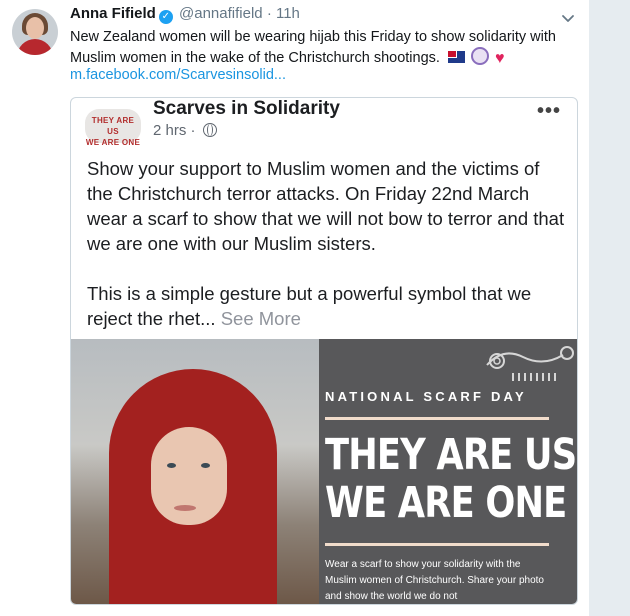  I want to click on image-heading: NATIONAL SCARF DAY, so click(426, 396).